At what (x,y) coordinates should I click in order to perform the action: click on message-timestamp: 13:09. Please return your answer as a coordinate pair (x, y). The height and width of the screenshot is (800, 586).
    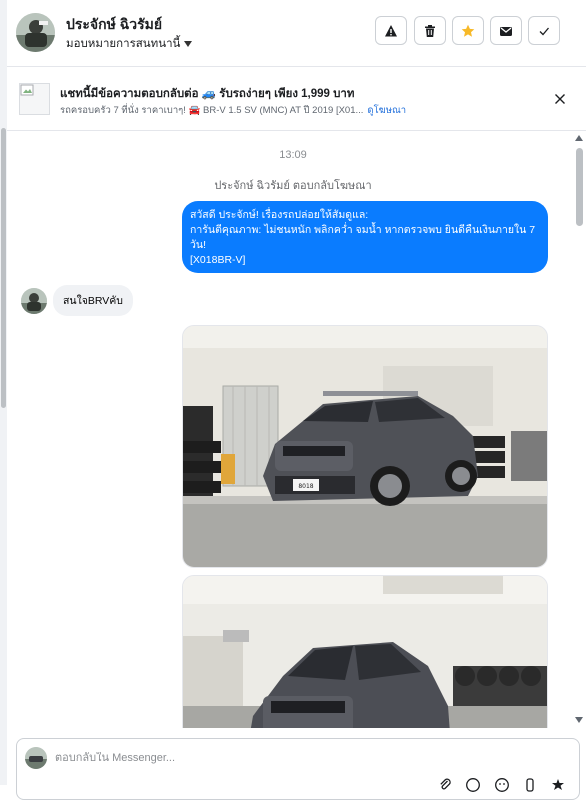
    Looking at the image, I should click on (293, 155).